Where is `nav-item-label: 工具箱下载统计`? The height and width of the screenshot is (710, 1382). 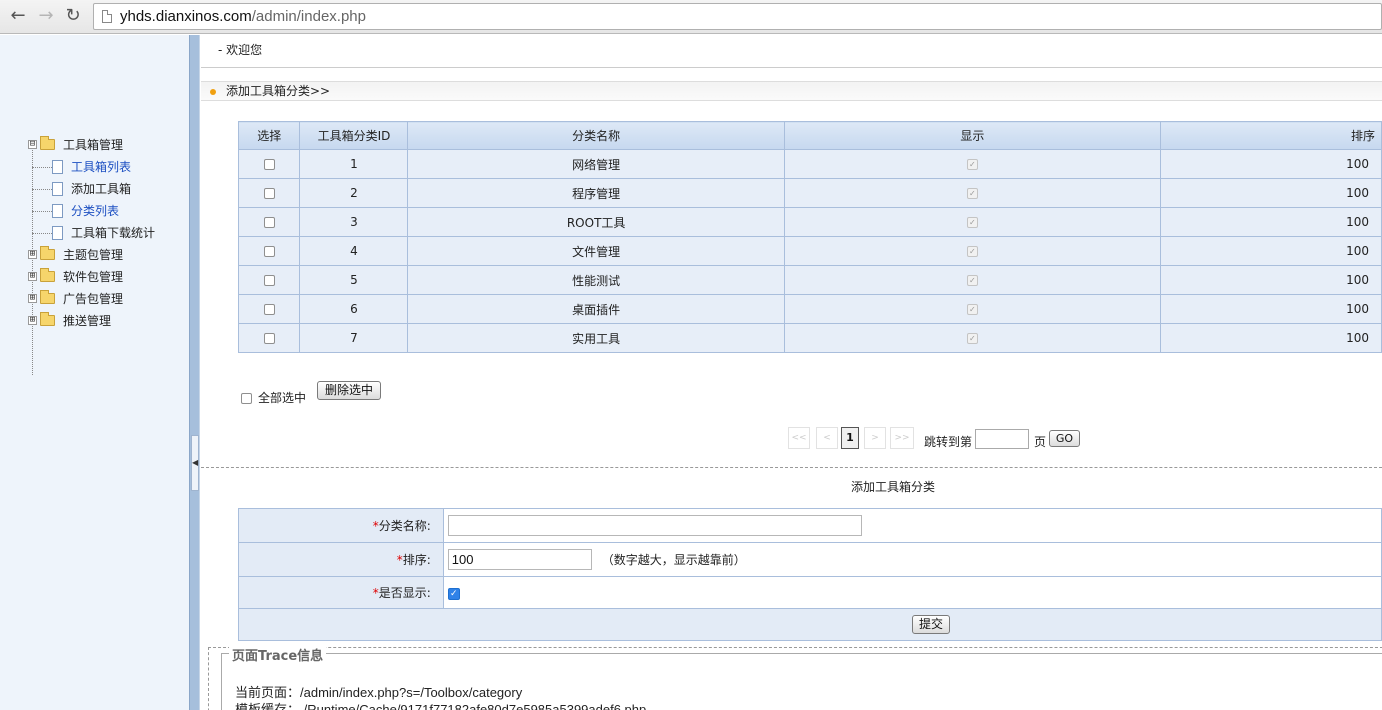
nav-item-label: 工具箱下载统计 is located at coordinates (113, 233).